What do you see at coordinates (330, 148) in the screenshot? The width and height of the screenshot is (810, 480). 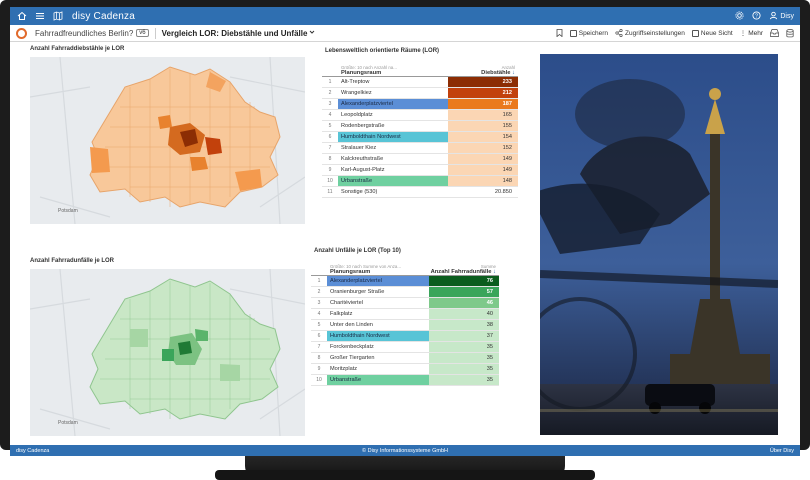 I see `row-number: 7` at bounding box center [330, 148].